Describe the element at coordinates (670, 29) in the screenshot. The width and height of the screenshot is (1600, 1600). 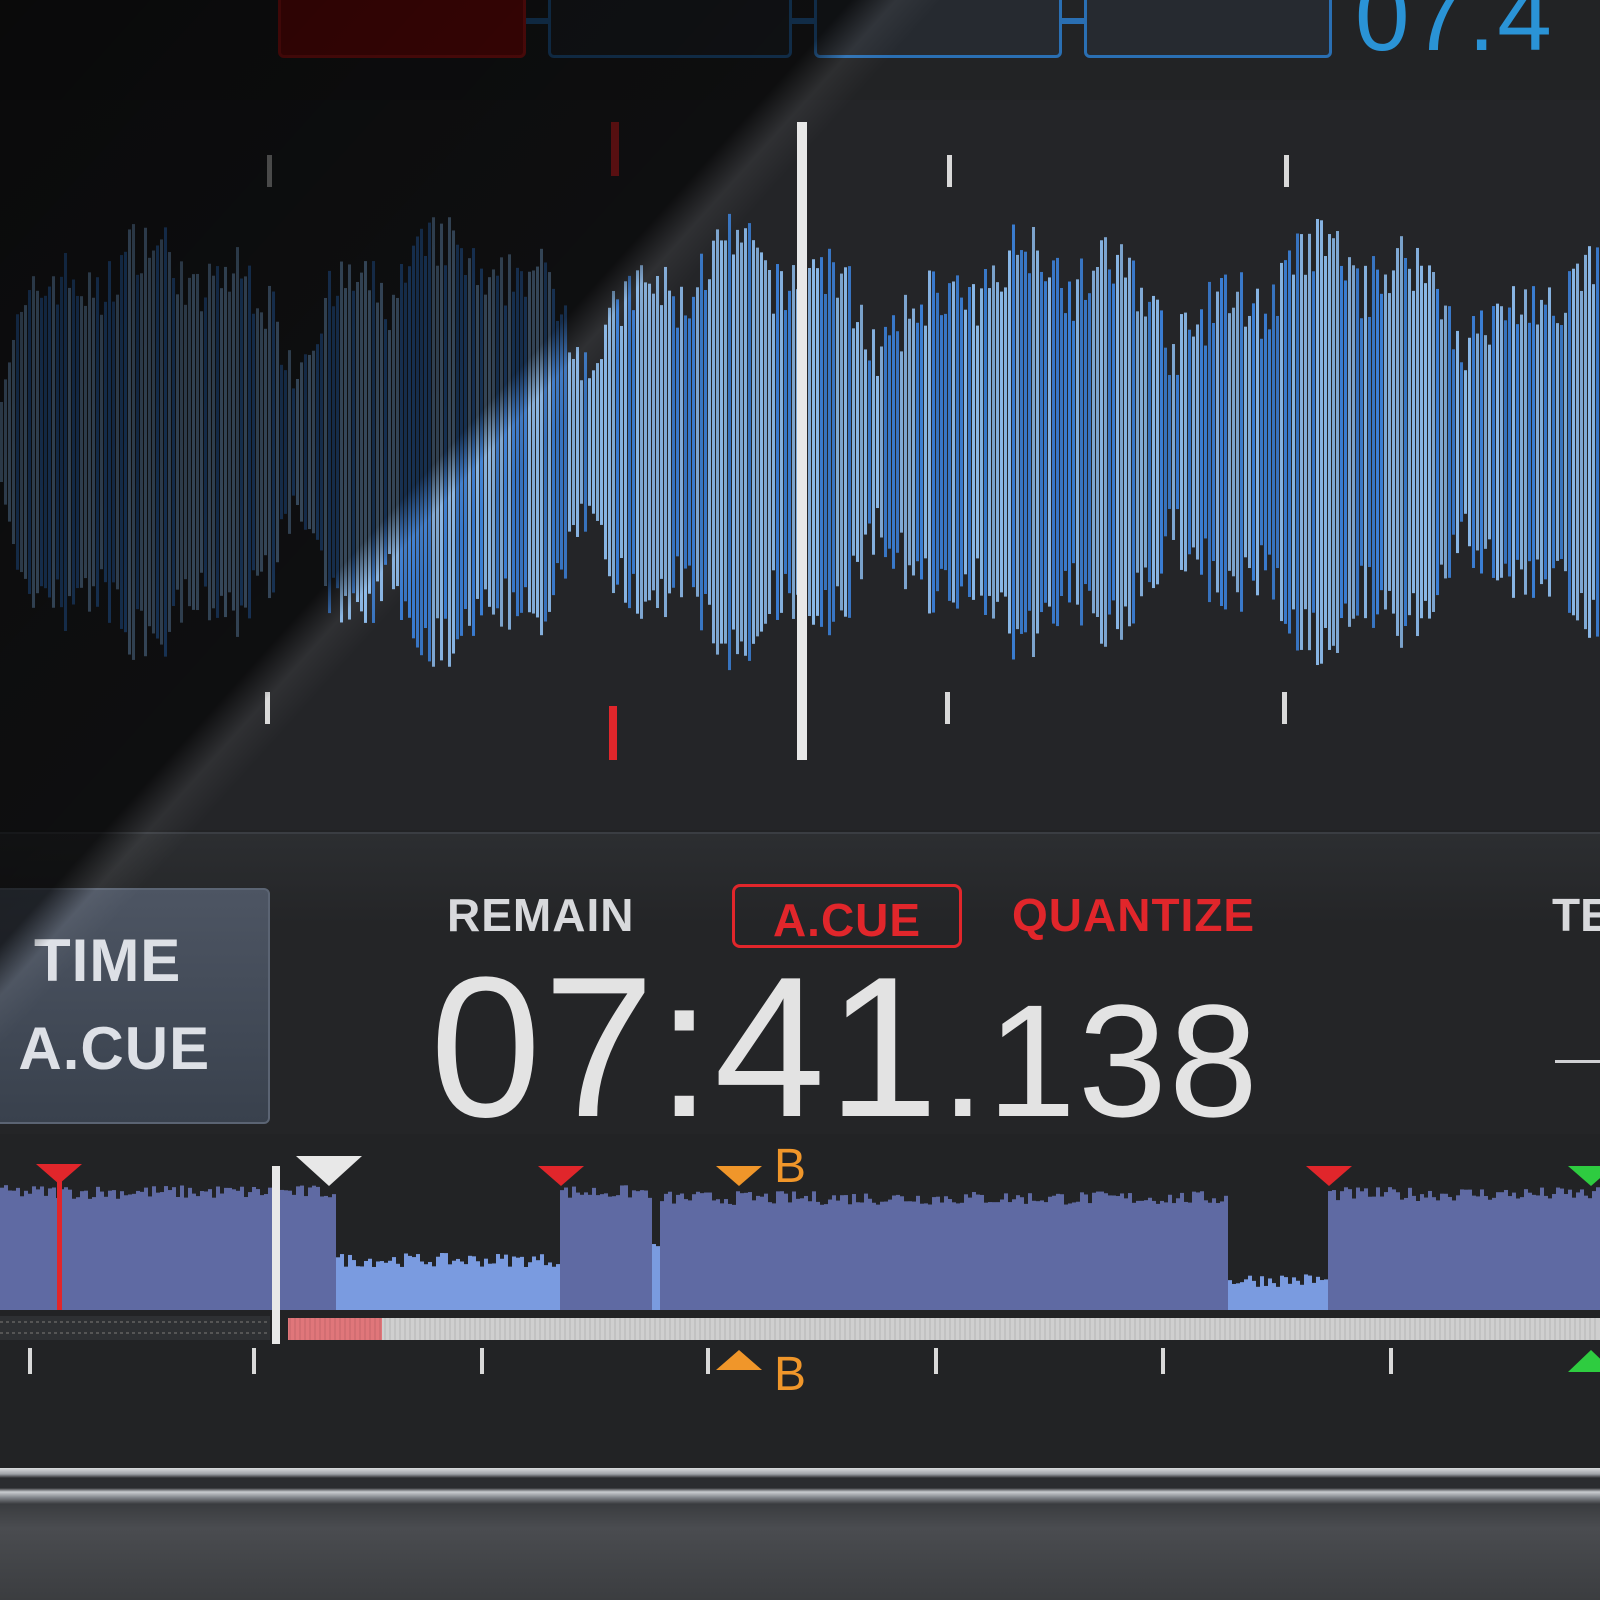
I see `hot-cue-pad-b` at that location.